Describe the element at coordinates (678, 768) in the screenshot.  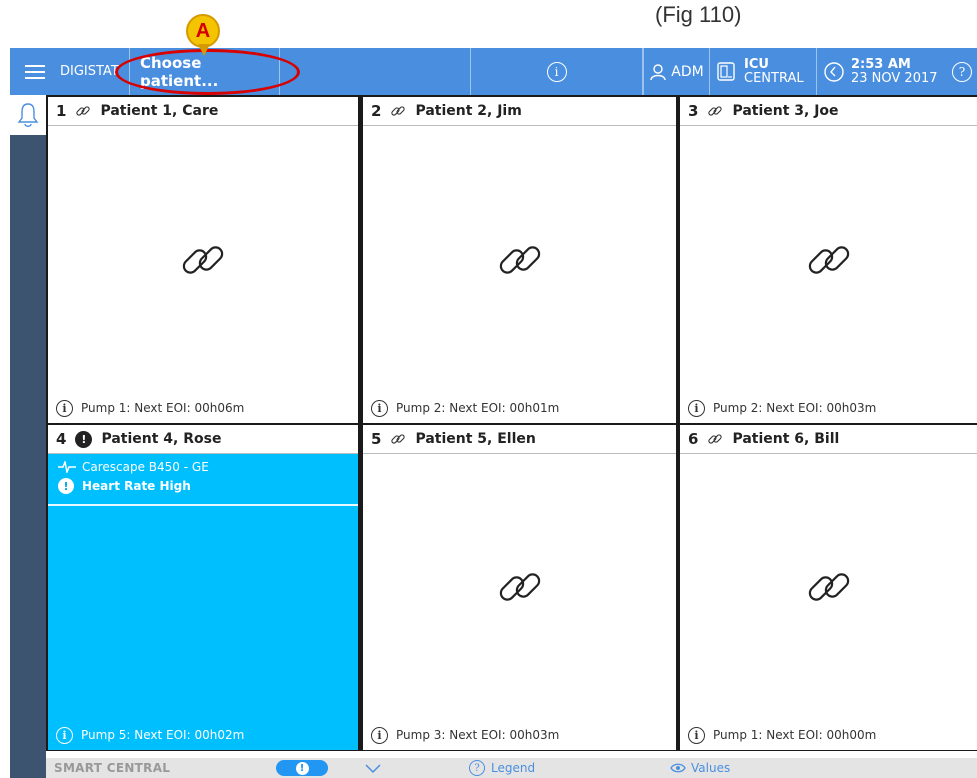
I see `eye-icon` at that location.